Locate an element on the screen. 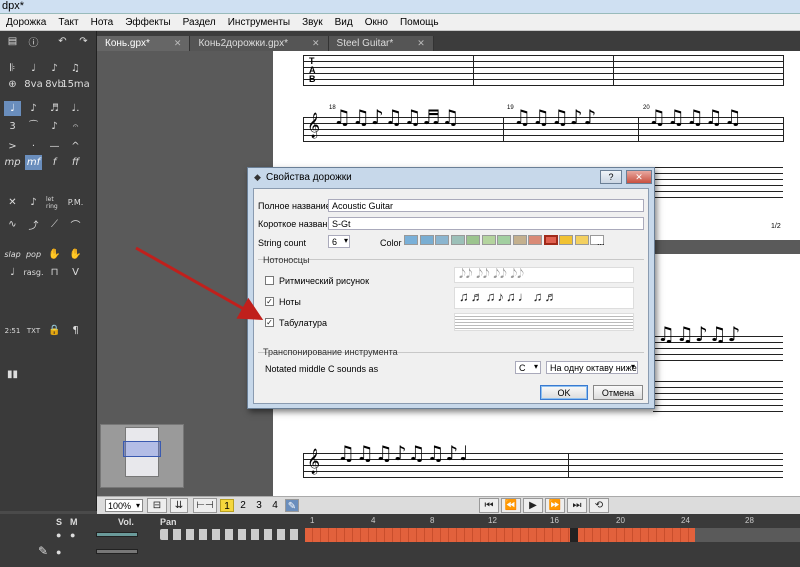 This screenshot has width=800, height=567. menu-help: Помощь is located at coordinates (419, 22).